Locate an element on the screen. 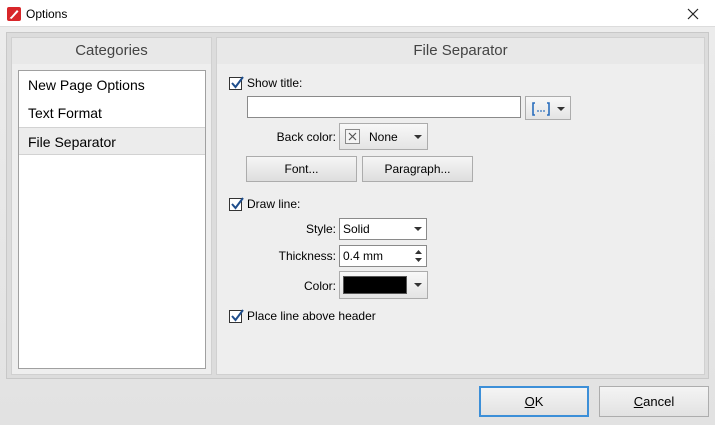 The width and height of the screenshot is (715, 425). category-item-file-separator: File Separator is located at coordinates (112, 141).